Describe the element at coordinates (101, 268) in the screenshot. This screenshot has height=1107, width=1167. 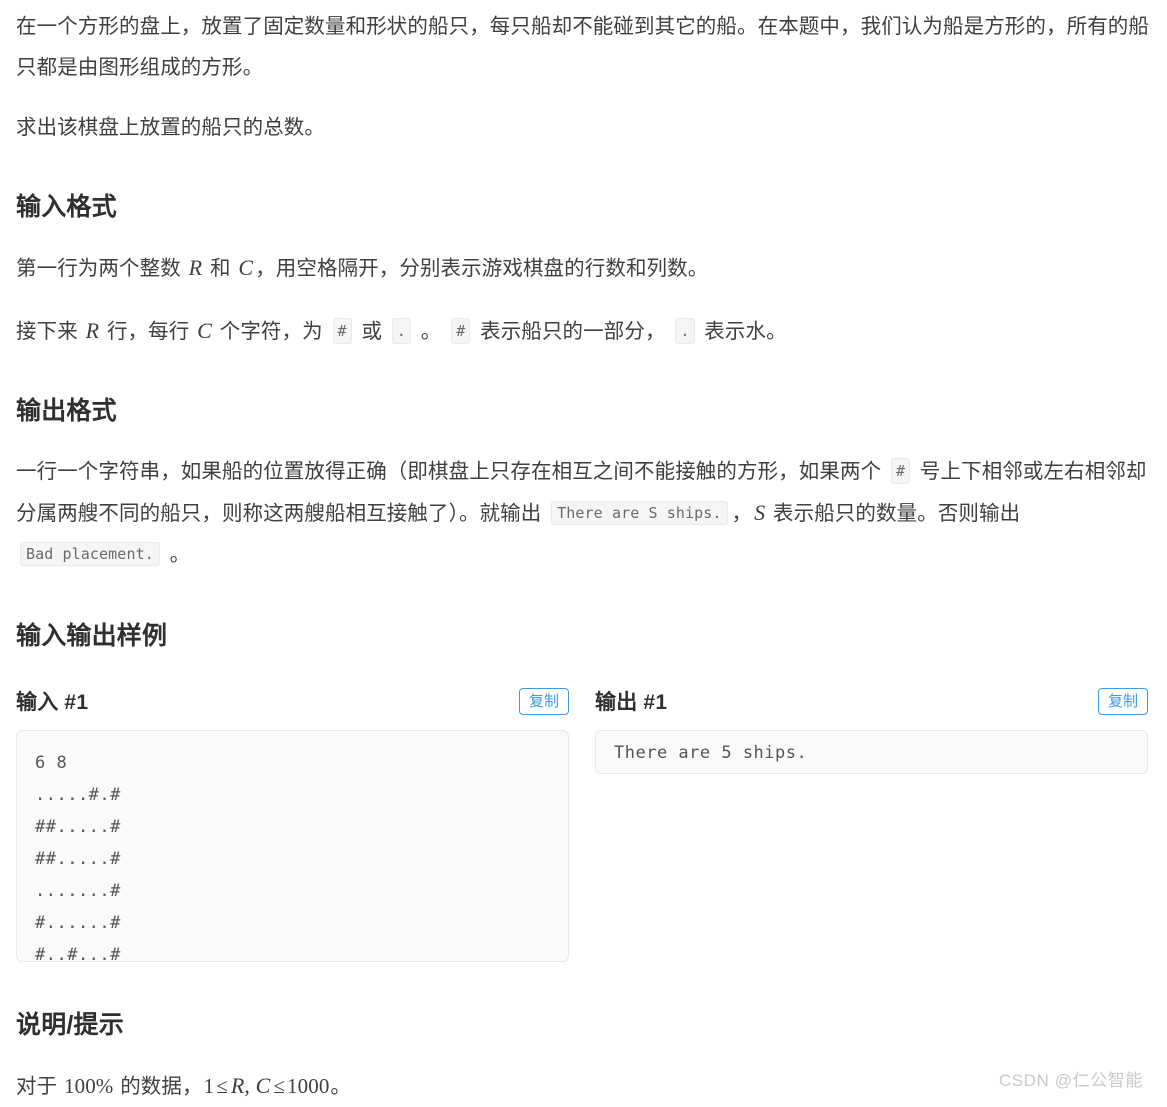
I see `text-fragment: 第一行为两个整数` at that location.